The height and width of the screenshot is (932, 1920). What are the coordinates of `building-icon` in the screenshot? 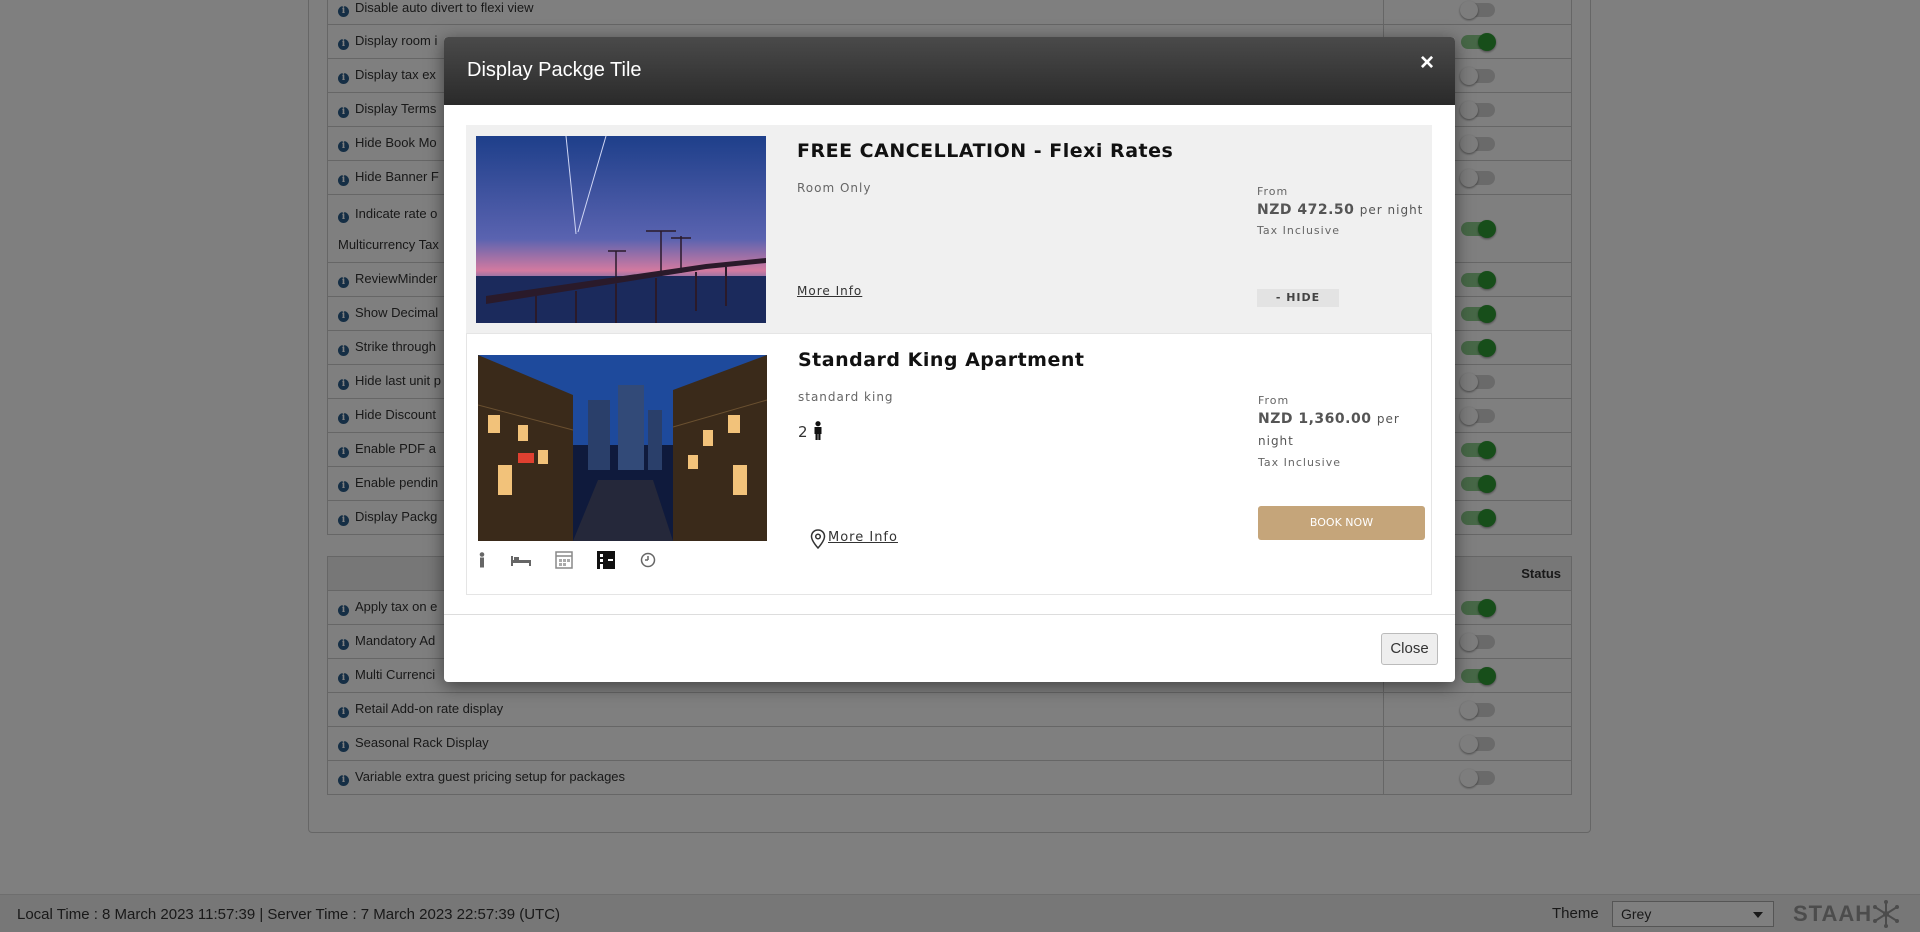 It's located at (606, 562).